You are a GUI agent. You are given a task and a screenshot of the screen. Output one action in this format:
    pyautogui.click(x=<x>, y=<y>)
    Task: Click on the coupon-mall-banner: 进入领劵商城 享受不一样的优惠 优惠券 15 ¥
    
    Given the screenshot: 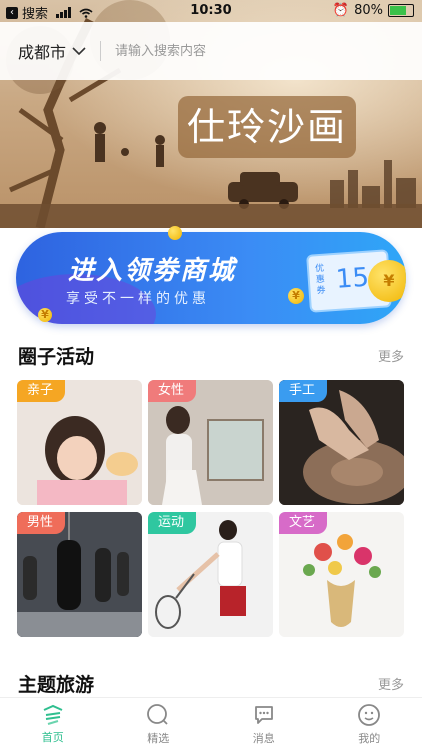 What is the action you would take?
    pyautogui.click(x=211, y=278)
    